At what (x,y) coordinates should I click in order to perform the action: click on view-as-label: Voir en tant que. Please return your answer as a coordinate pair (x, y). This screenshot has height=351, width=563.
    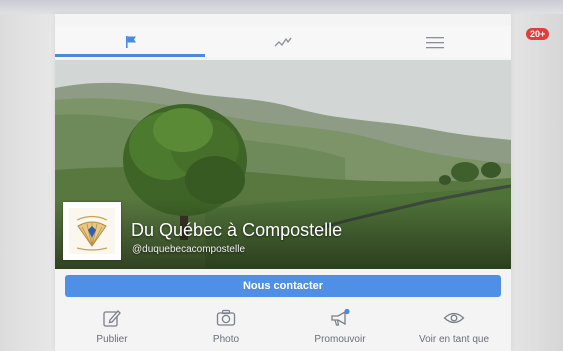
    Looking at the image, I should click on (454, 339).